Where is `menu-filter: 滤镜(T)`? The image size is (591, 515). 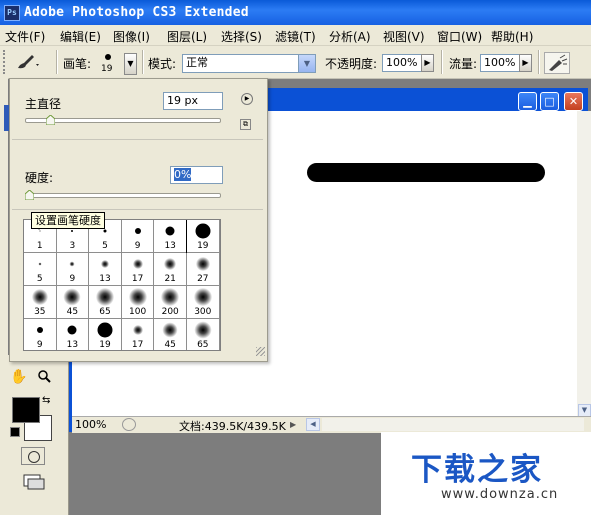 menu-filter: 滤镜(T) is located at coordinates (295, 36).